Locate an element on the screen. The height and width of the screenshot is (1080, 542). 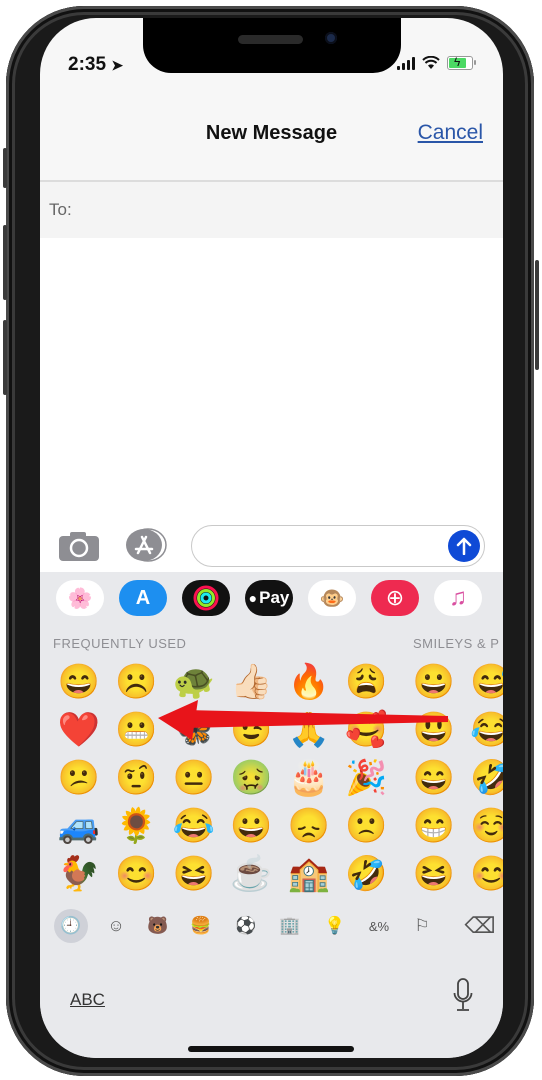
battery-charging-icon: ϟ is located at coordinates (461, 62).